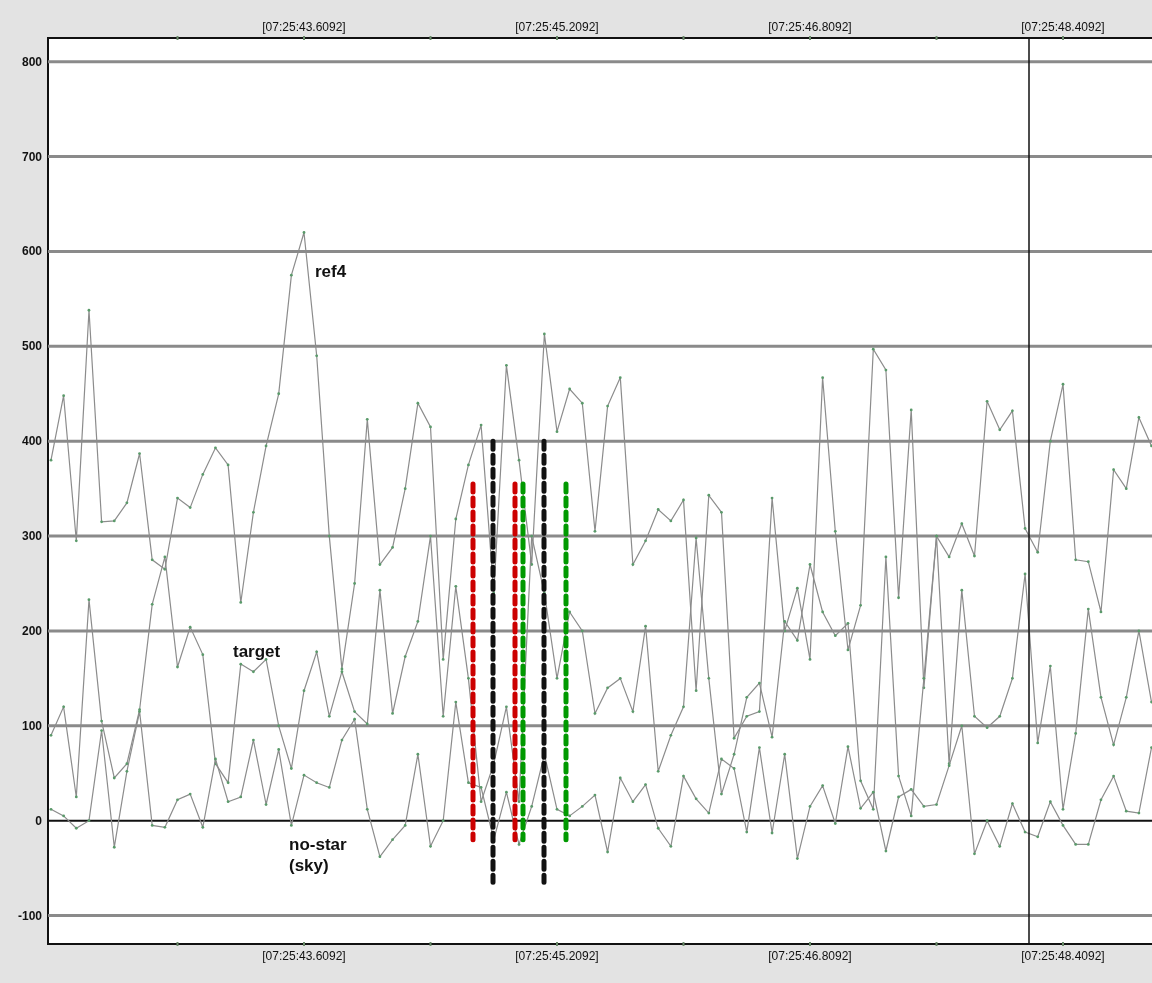  Describe the element at coordinates (31, 156) in the screenshot. I see `y-tick-label: 700` at that location.